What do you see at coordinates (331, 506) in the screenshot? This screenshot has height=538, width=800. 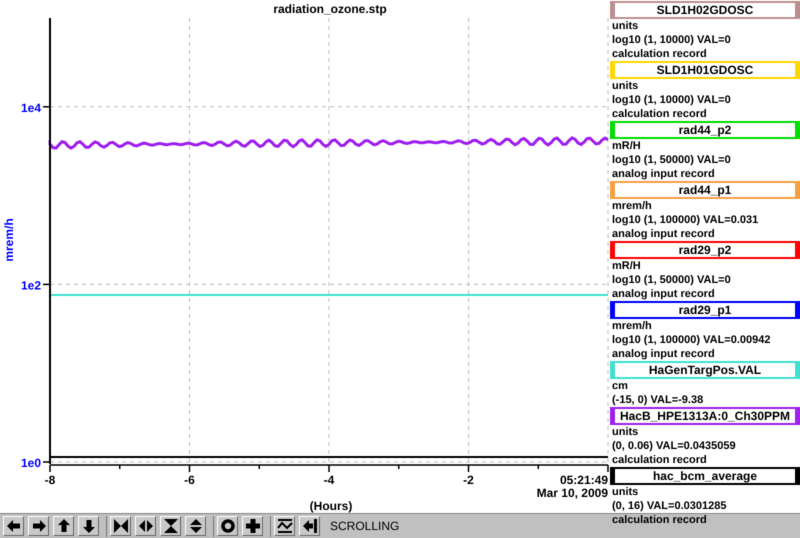 I see `x-axis-title: (Hours)` at bounding box center [331, 506].